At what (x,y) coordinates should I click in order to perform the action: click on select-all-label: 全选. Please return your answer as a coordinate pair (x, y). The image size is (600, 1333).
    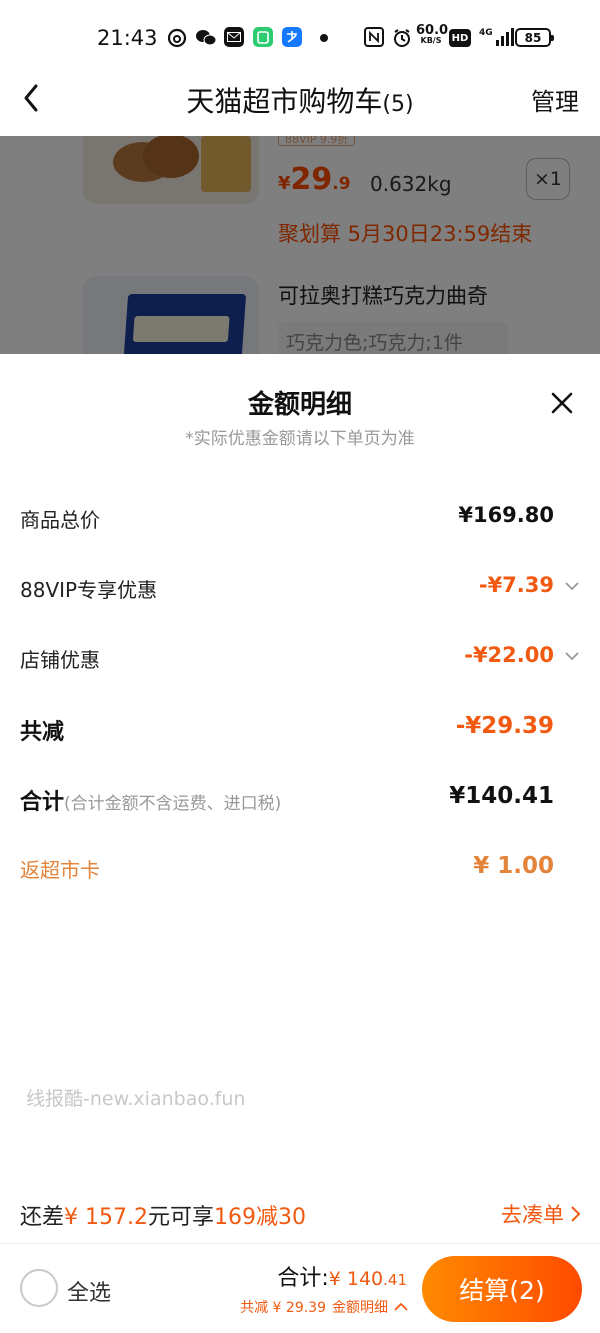
    Looking at the image, I should click on (89, 1291).